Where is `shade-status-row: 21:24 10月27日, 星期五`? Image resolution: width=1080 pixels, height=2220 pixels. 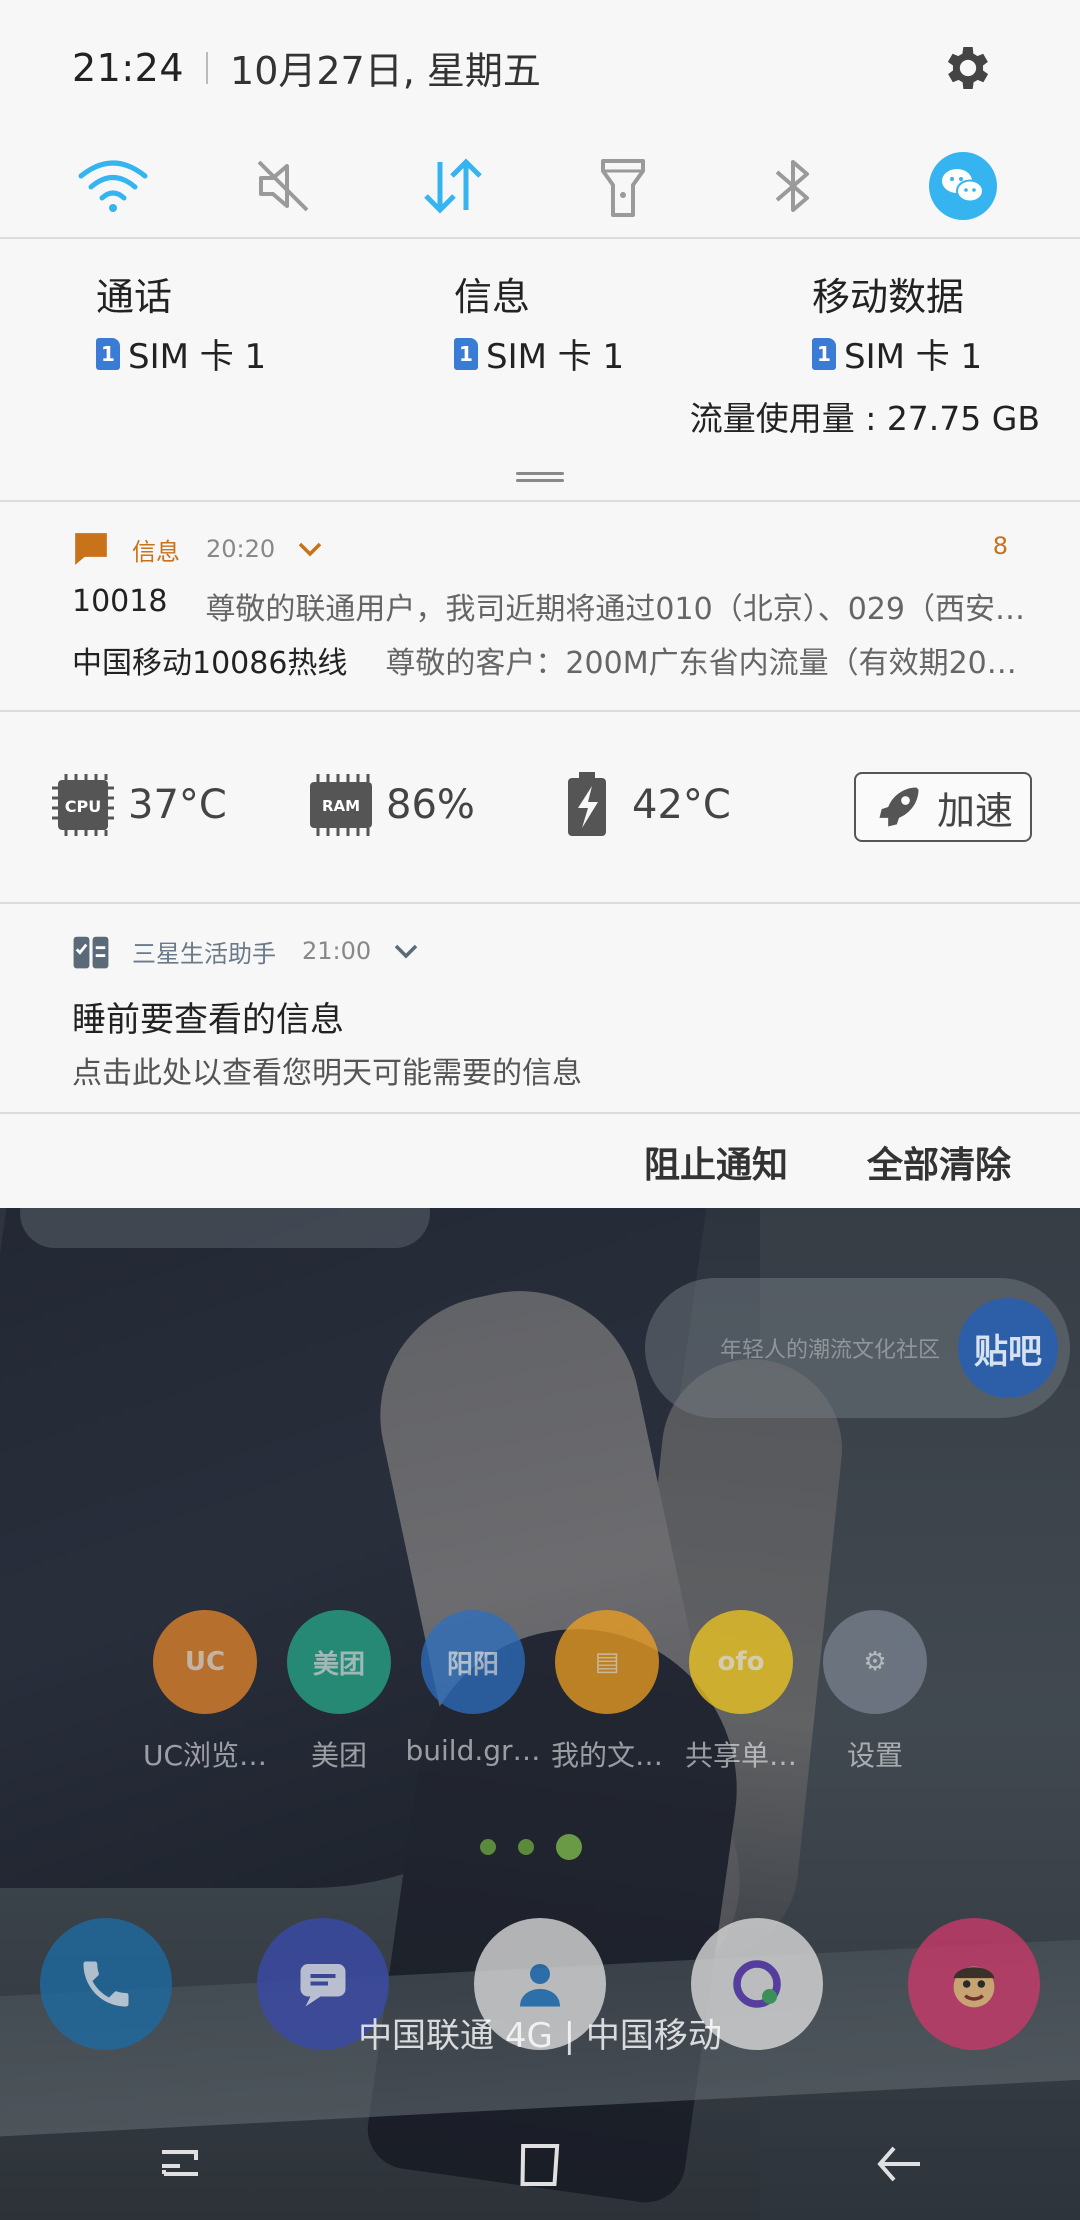 shade-status-row: 21:24 10月27日, 星期五 is located at coordinates (540, 67).